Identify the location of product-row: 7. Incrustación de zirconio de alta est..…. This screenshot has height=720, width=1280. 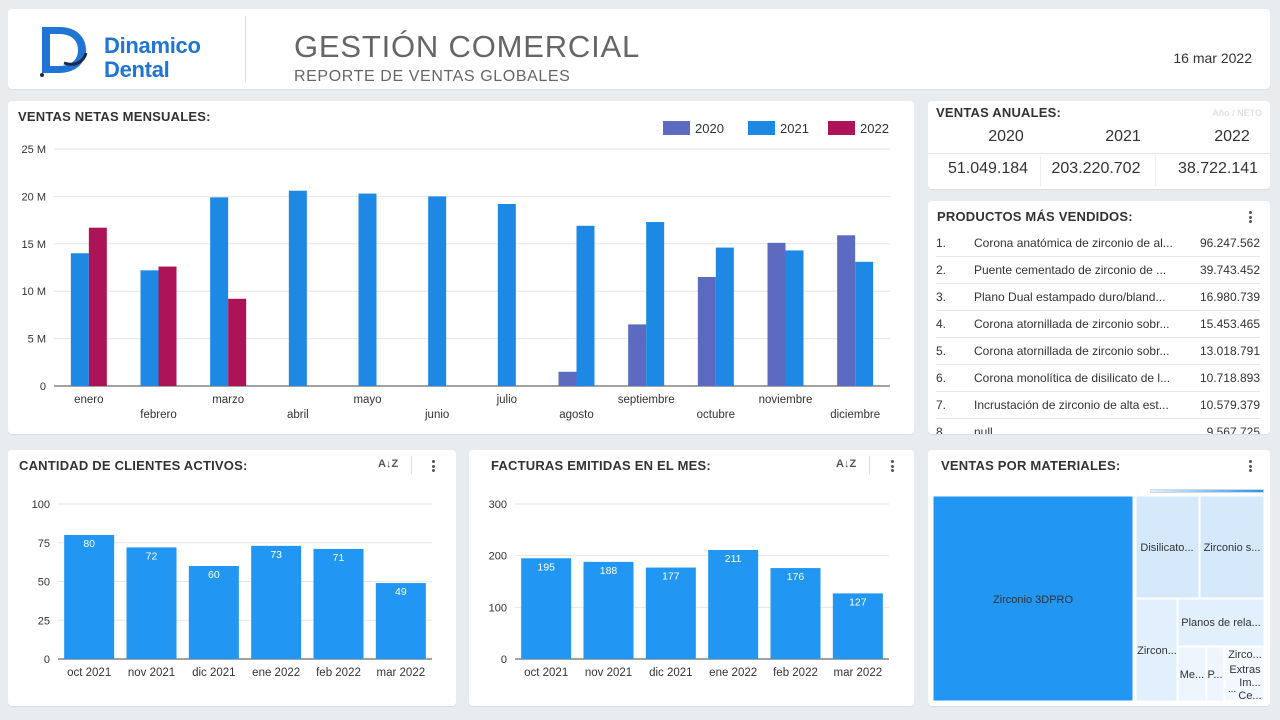
(1098, 405).